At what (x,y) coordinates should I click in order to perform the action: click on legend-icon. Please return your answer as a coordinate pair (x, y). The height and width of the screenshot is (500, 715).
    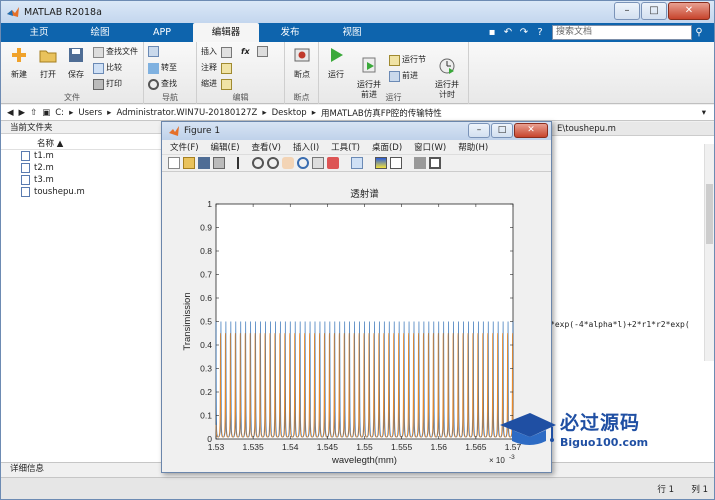
    Looking at the image, I should click on (396, 163).